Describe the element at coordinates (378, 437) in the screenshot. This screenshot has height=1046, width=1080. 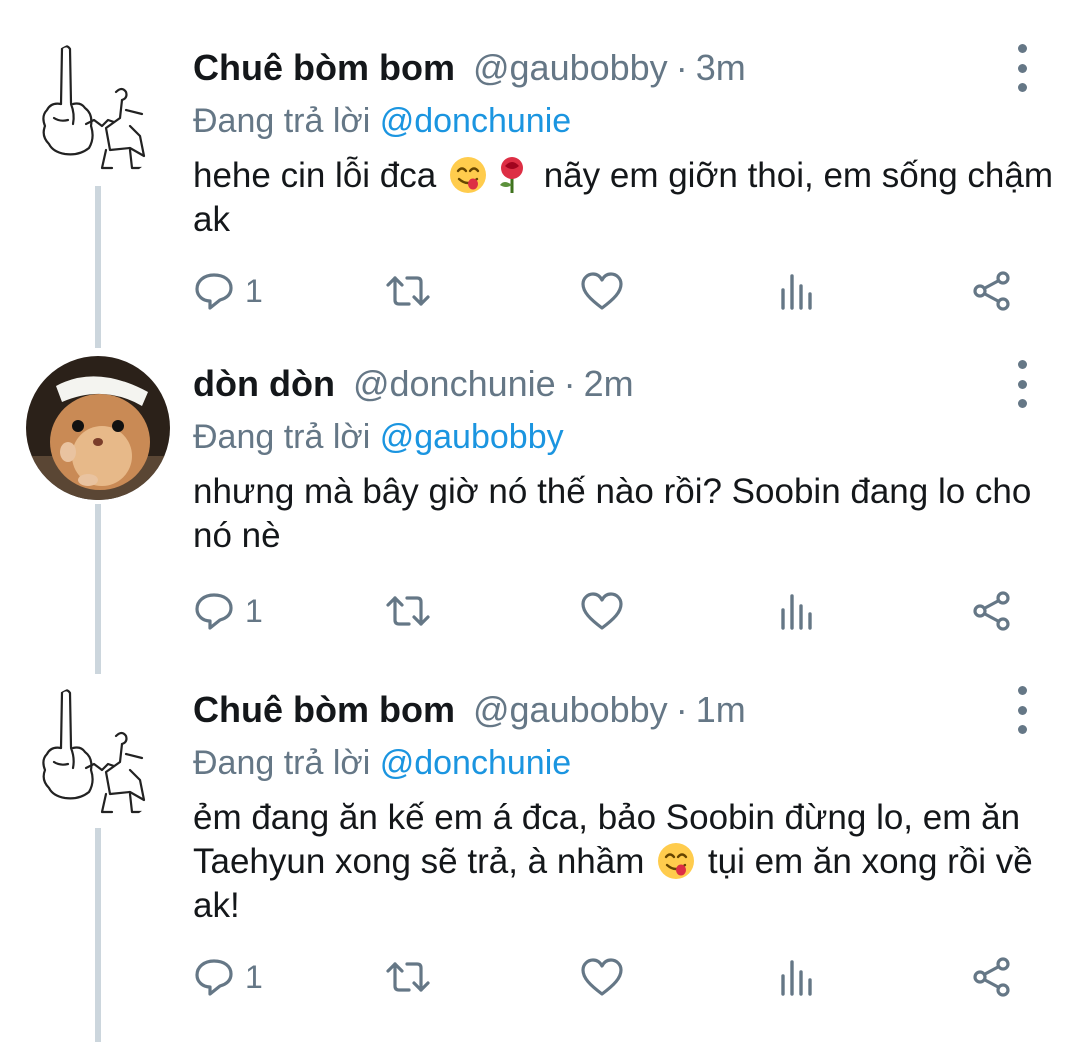
I see `reply-context: Đang trả lời @gaubobby` at that location.